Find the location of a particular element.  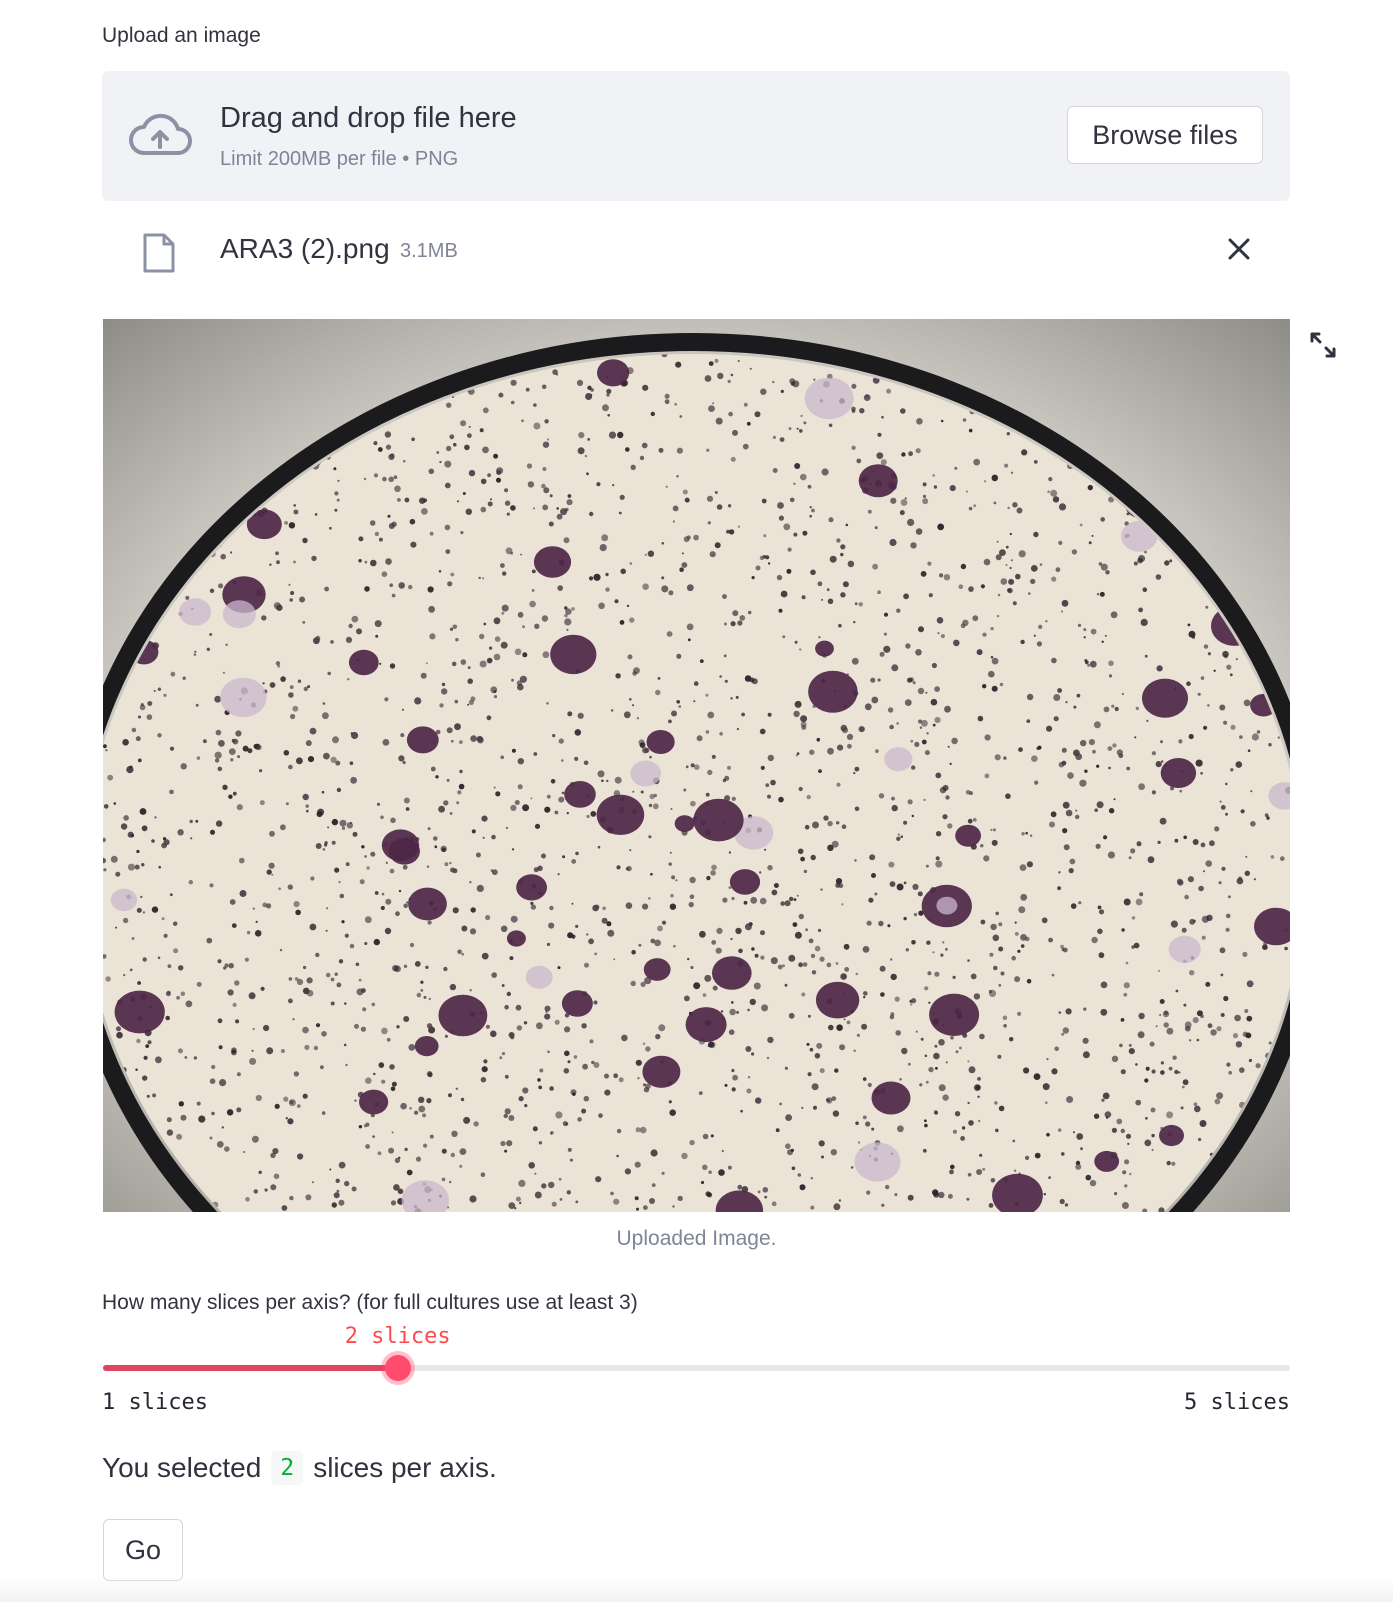

slider-max-label: 5 slices is located at coordinates (1237, 1402).